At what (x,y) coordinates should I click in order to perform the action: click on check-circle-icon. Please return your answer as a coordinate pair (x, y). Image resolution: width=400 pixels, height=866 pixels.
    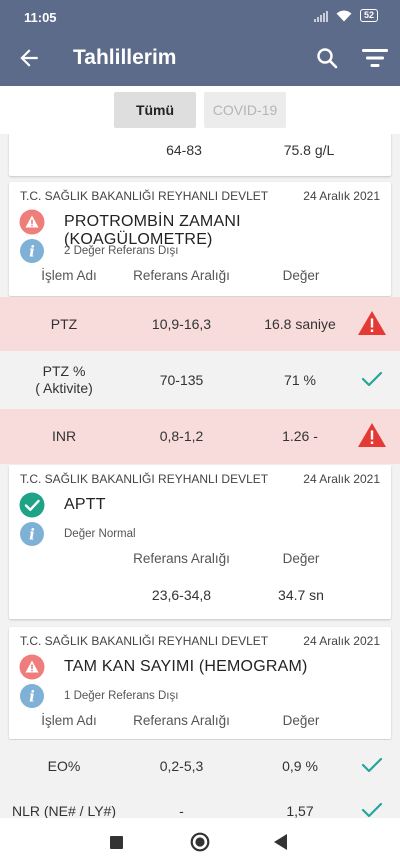
    Looking at the image, I should click on (32, 505).